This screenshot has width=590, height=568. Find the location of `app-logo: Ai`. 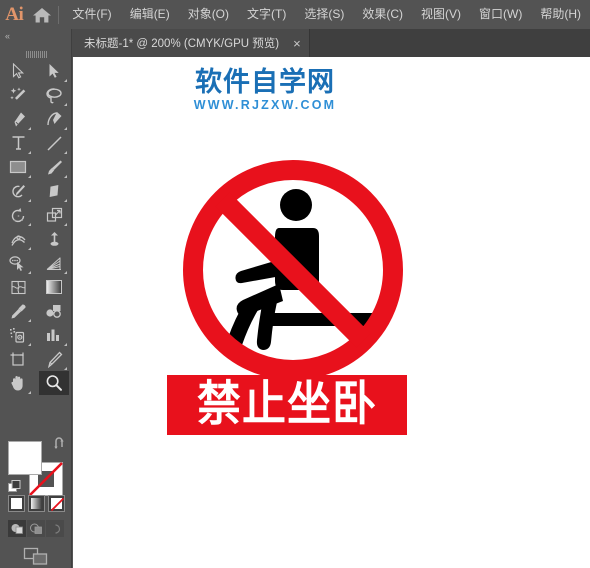

app-logo: Ai is located at coordinates (14, 14).